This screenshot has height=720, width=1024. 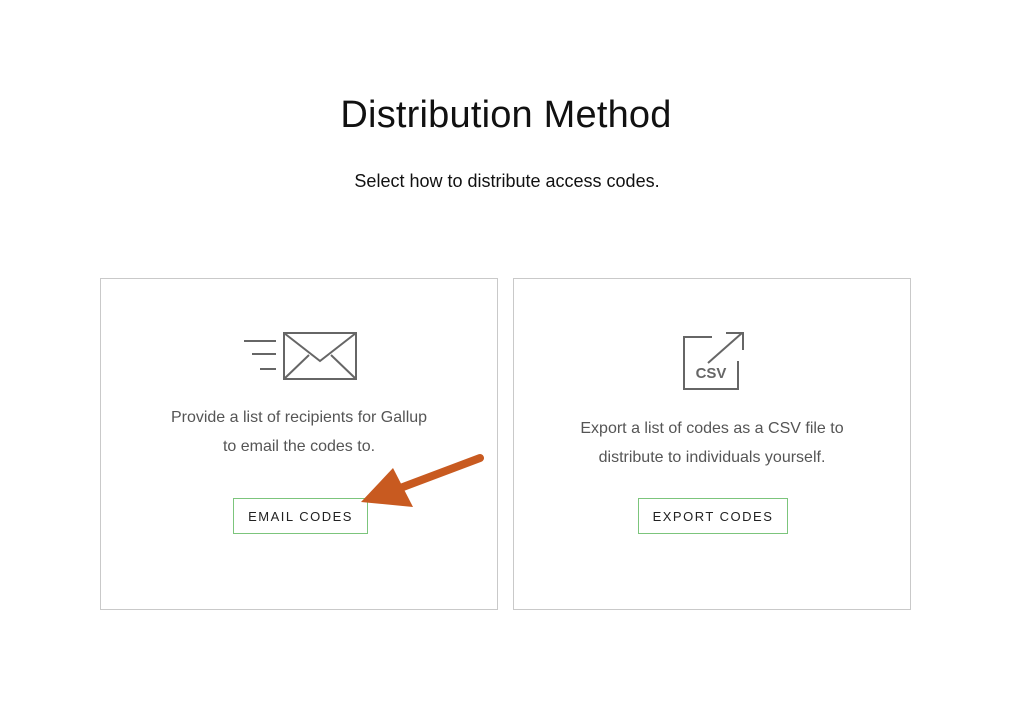 I want to click on annotation-arrow-icon, so click(x=422, y=480).